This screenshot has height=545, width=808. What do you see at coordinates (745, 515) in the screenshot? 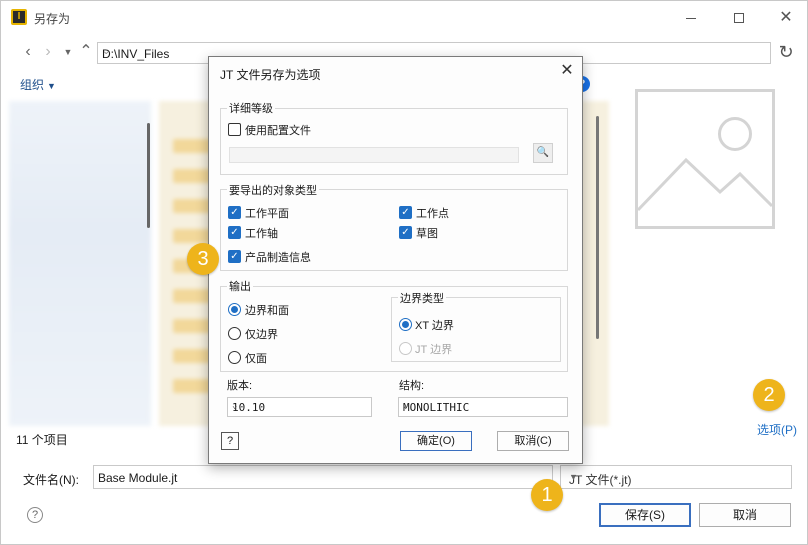
I see `cancel-button: 取消` at bounding box center [745, 515].